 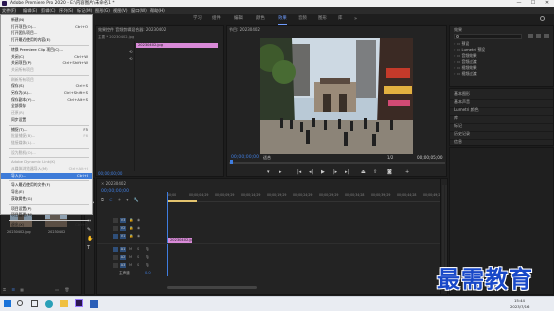 I want to click on hand-tool-icon: ✋, so click(x=90, y=239).